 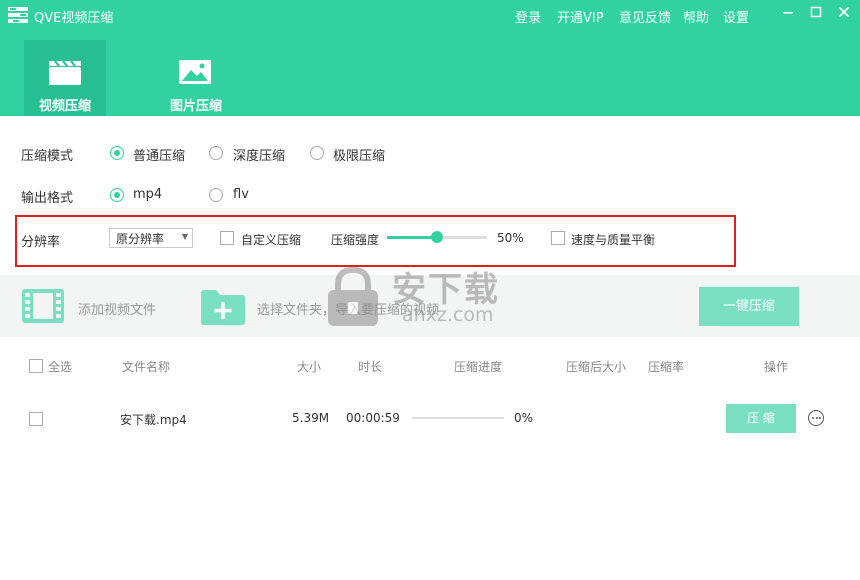 What do you see at coordinates (412, 237) in the screenshot?
I see `slider-fill` at bounding box center [412, 237].